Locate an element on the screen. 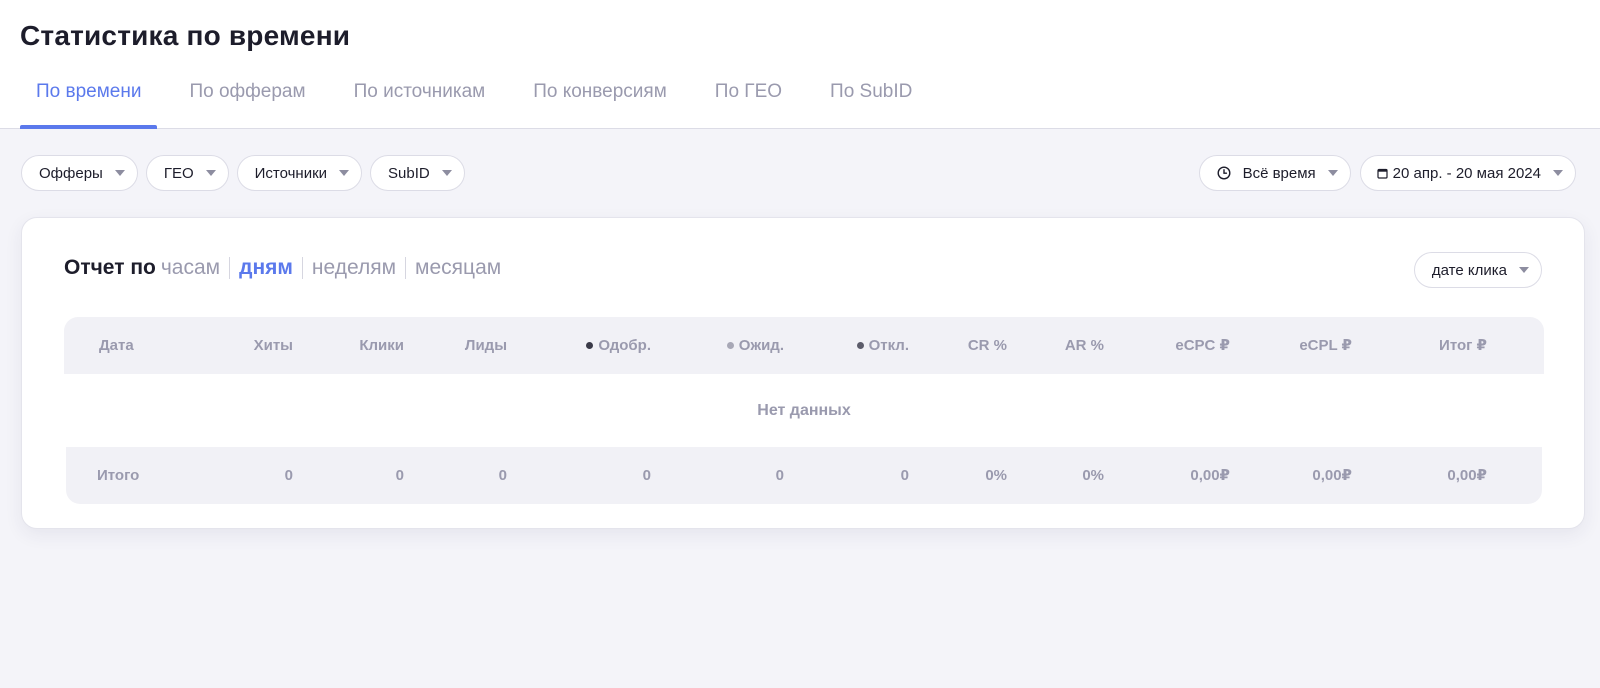  total-ecpc: 0,00₽ is located at coordinates (1210, 475).